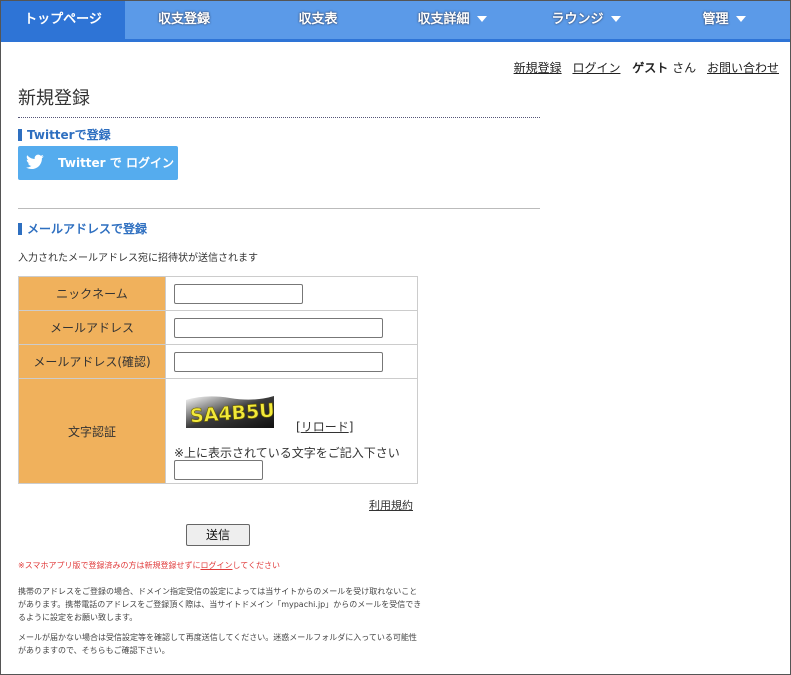  I want to click on nav-register-results-label: 収支登録, so click(183, 19).